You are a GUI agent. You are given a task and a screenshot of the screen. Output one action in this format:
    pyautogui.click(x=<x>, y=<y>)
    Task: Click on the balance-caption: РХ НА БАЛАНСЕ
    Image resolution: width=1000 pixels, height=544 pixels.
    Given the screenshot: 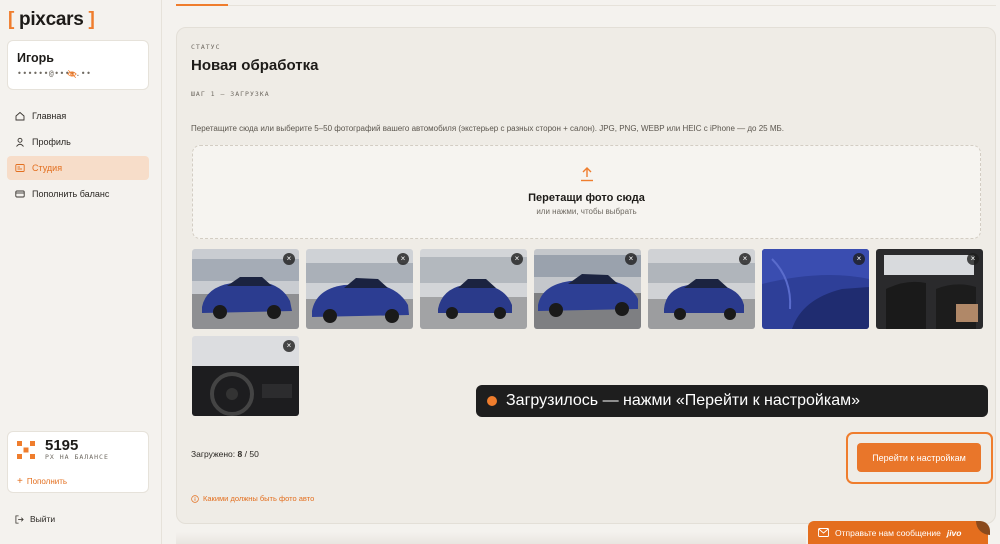 What is the action you would take?
    pyautogui.click(x=77, y=457)
    